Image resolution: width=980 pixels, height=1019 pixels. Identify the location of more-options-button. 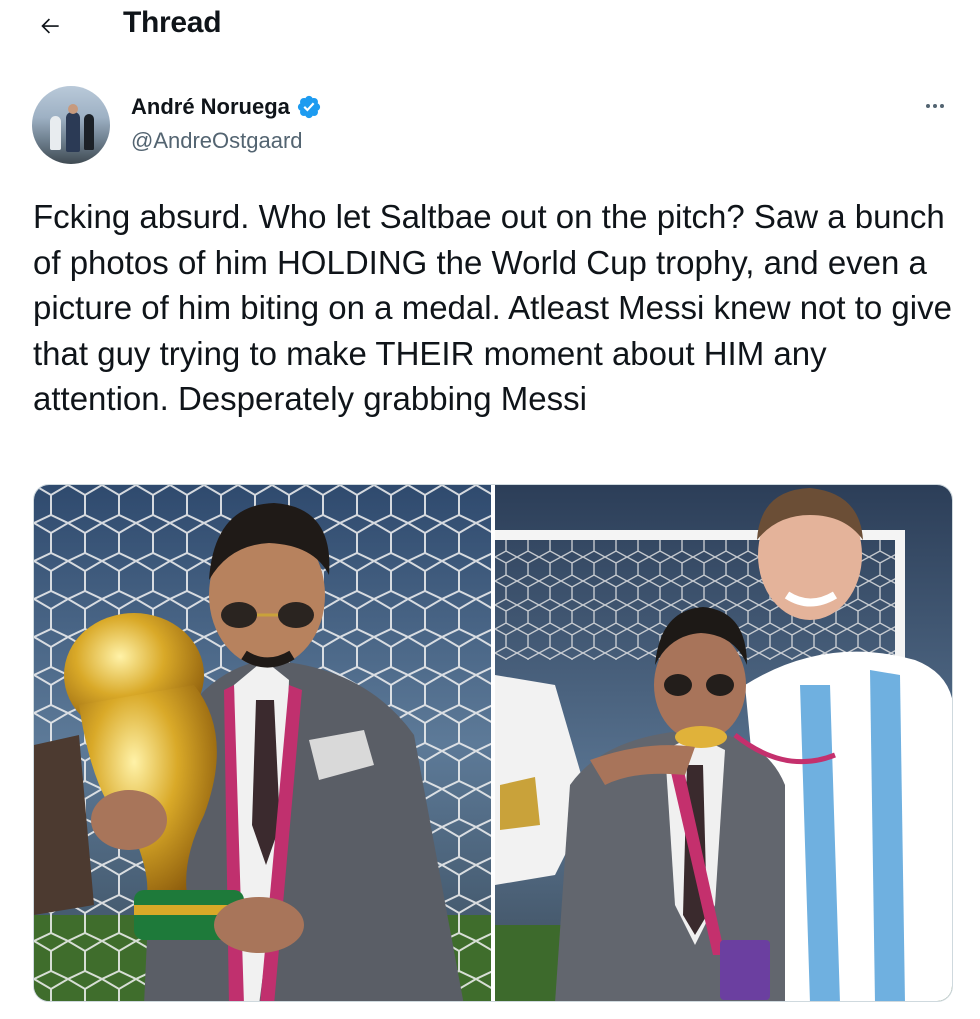
(935, 106).